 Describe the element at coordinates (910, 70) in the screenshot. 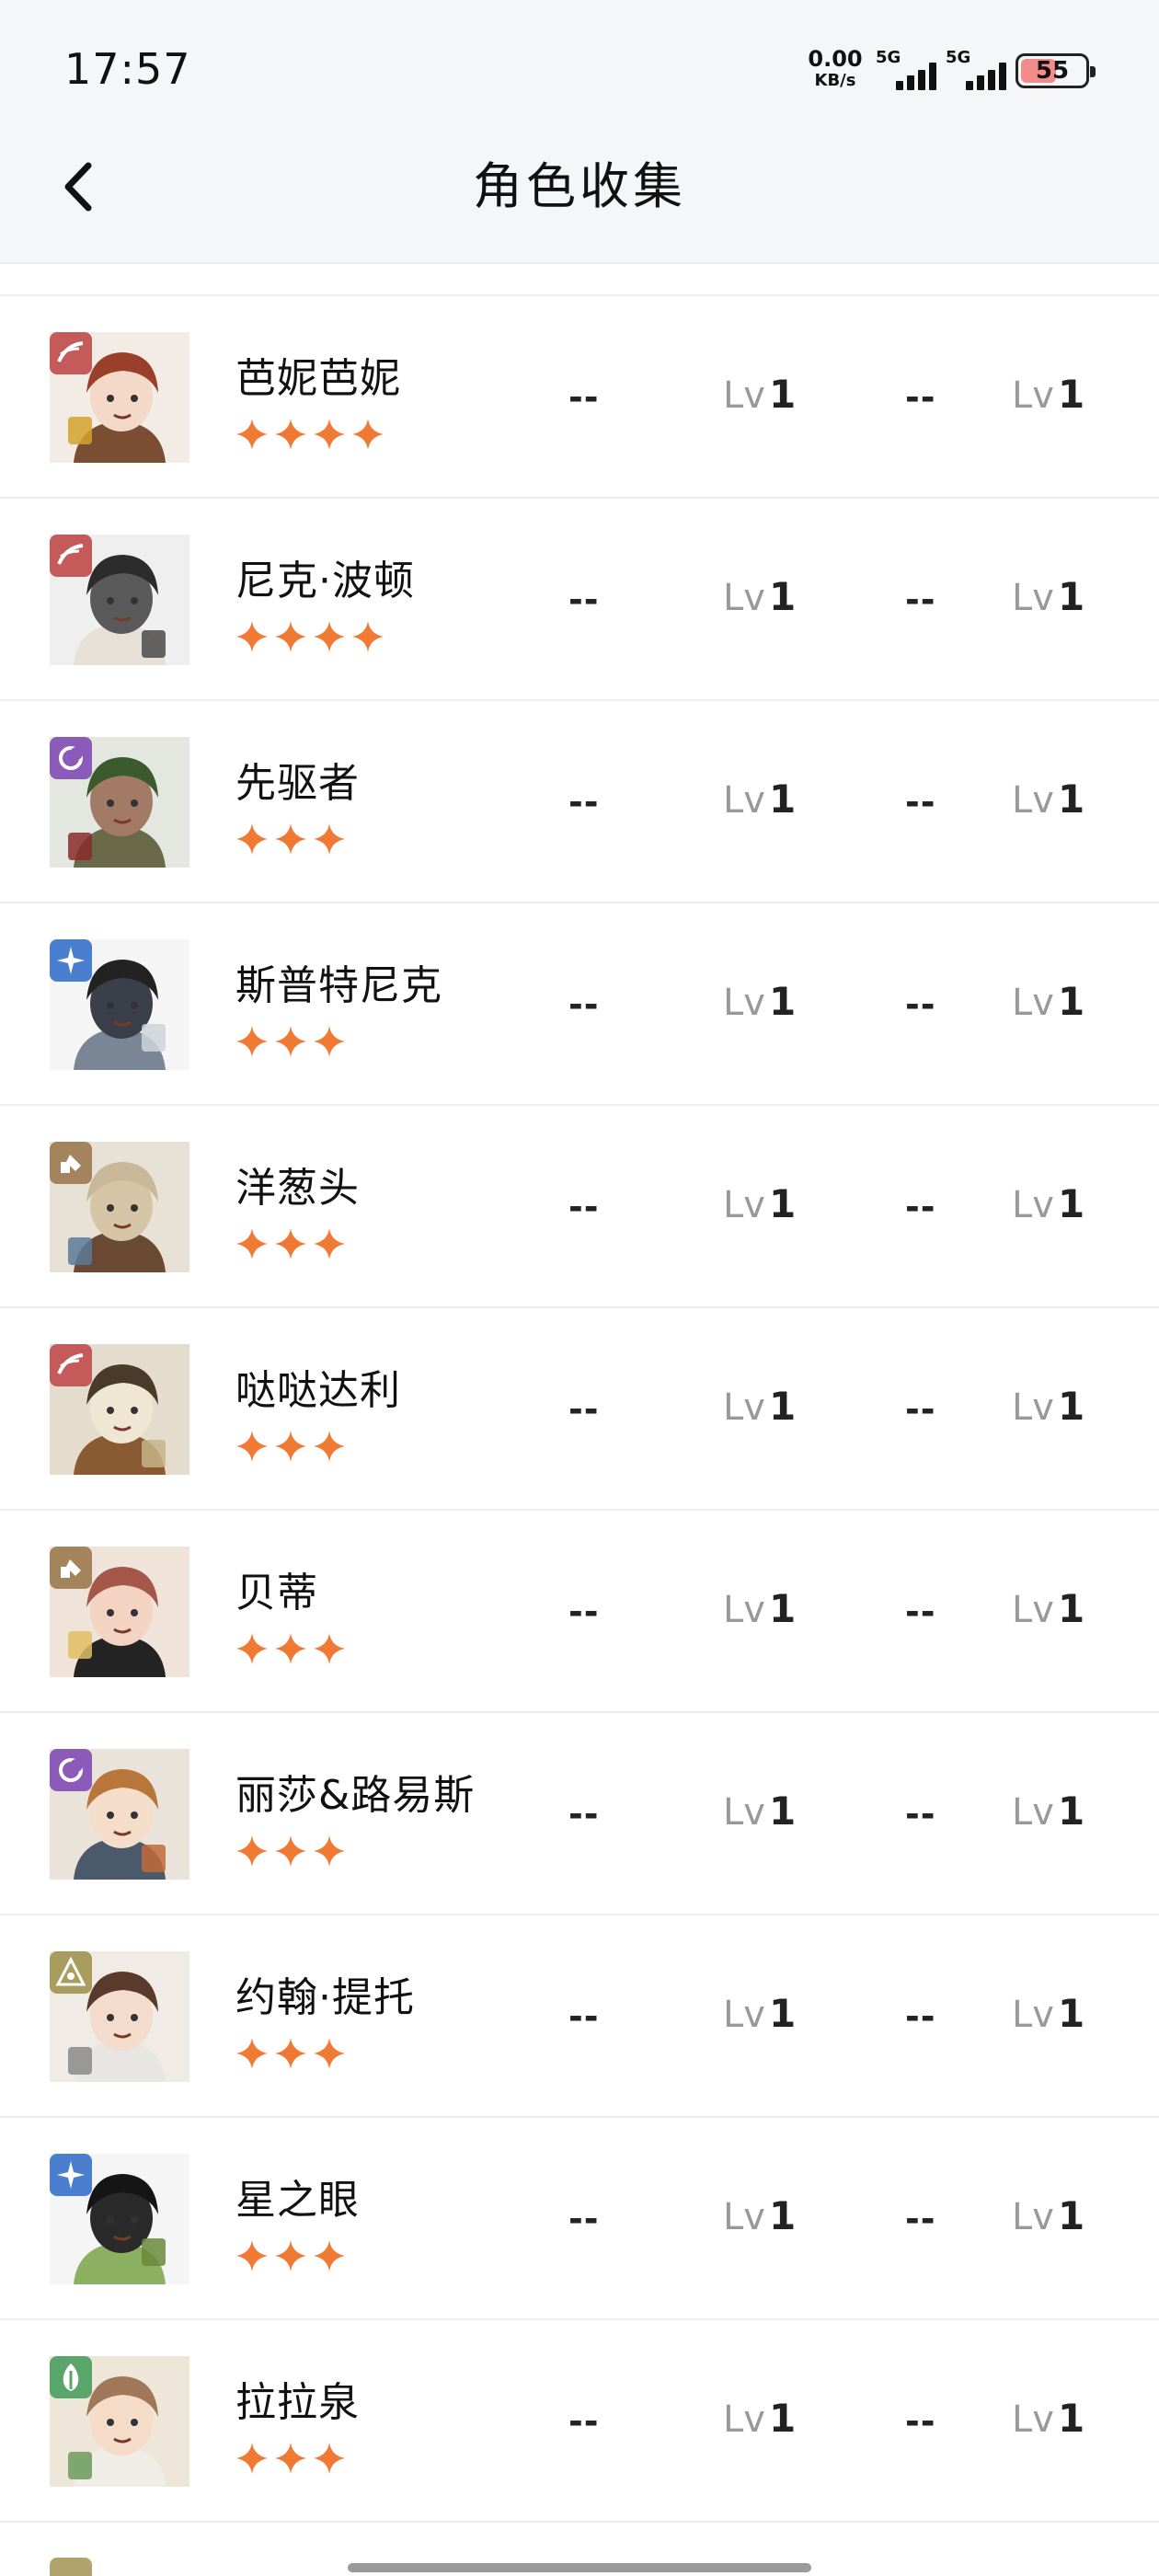

I see `signal-strength-icon: 5G` at that location.